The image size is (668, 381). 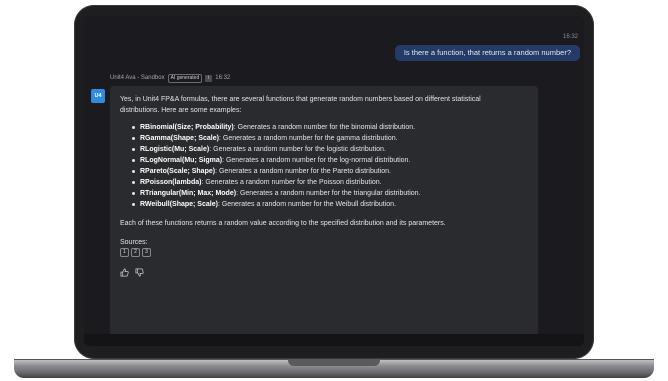 I want to click on thumbs-down-icon, so click(x=139, y=273).